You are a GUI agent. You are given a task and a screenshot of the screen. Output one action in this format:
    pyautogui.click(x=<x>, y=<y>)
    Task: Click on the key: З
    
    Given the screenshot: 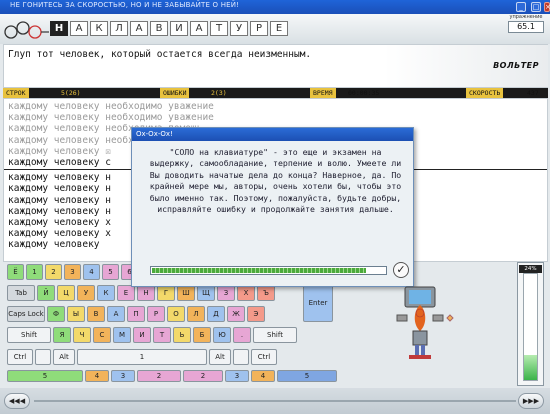 What is the action you would take?
    pyautogui.click(x=226, y=293)
    